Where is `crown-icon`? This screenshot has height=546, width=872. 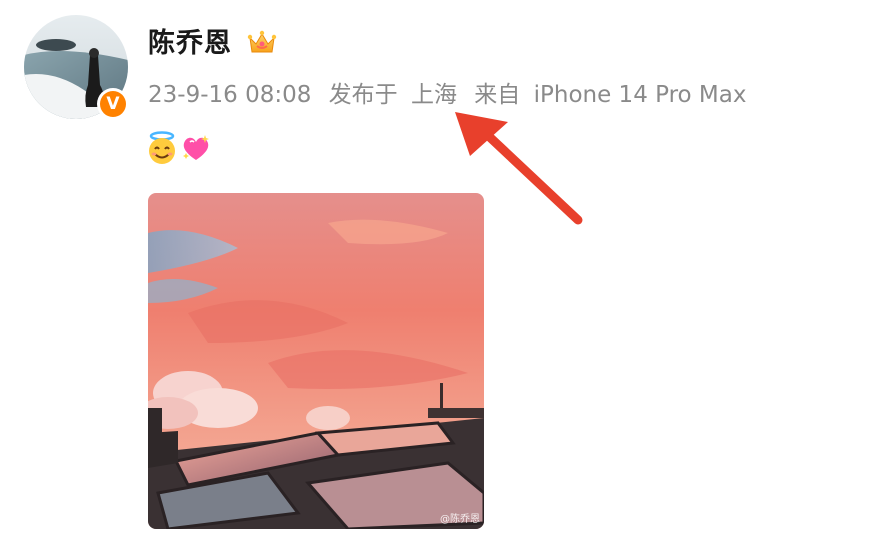 crown-icon is located at coordinates (262, 43).